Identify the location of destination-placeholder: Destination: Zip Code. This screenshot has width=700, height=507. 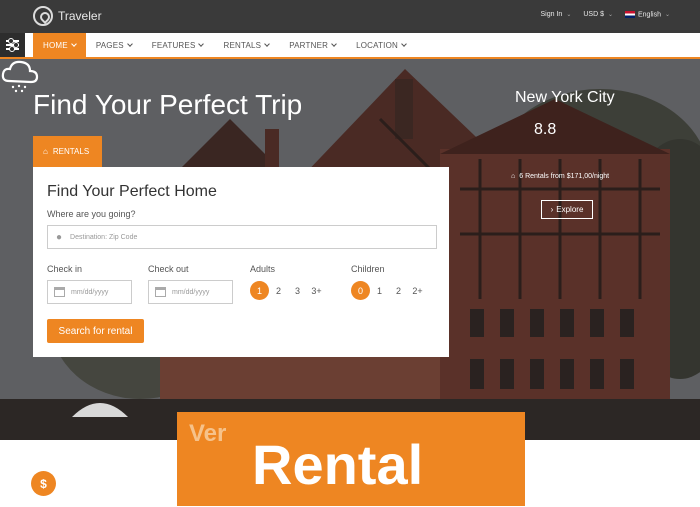
(104, 237).